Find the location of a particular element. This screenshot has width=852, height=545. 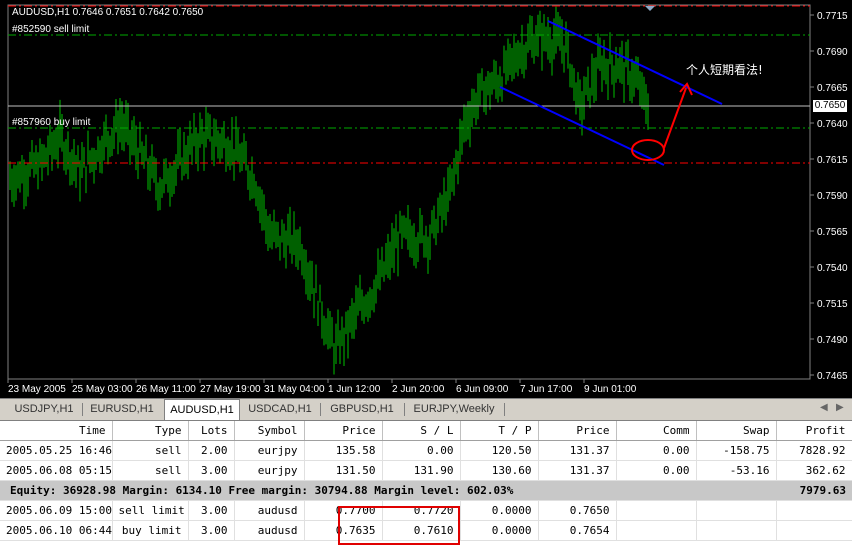

table-cell: 0.7650 is located at coordinates (577, 510).